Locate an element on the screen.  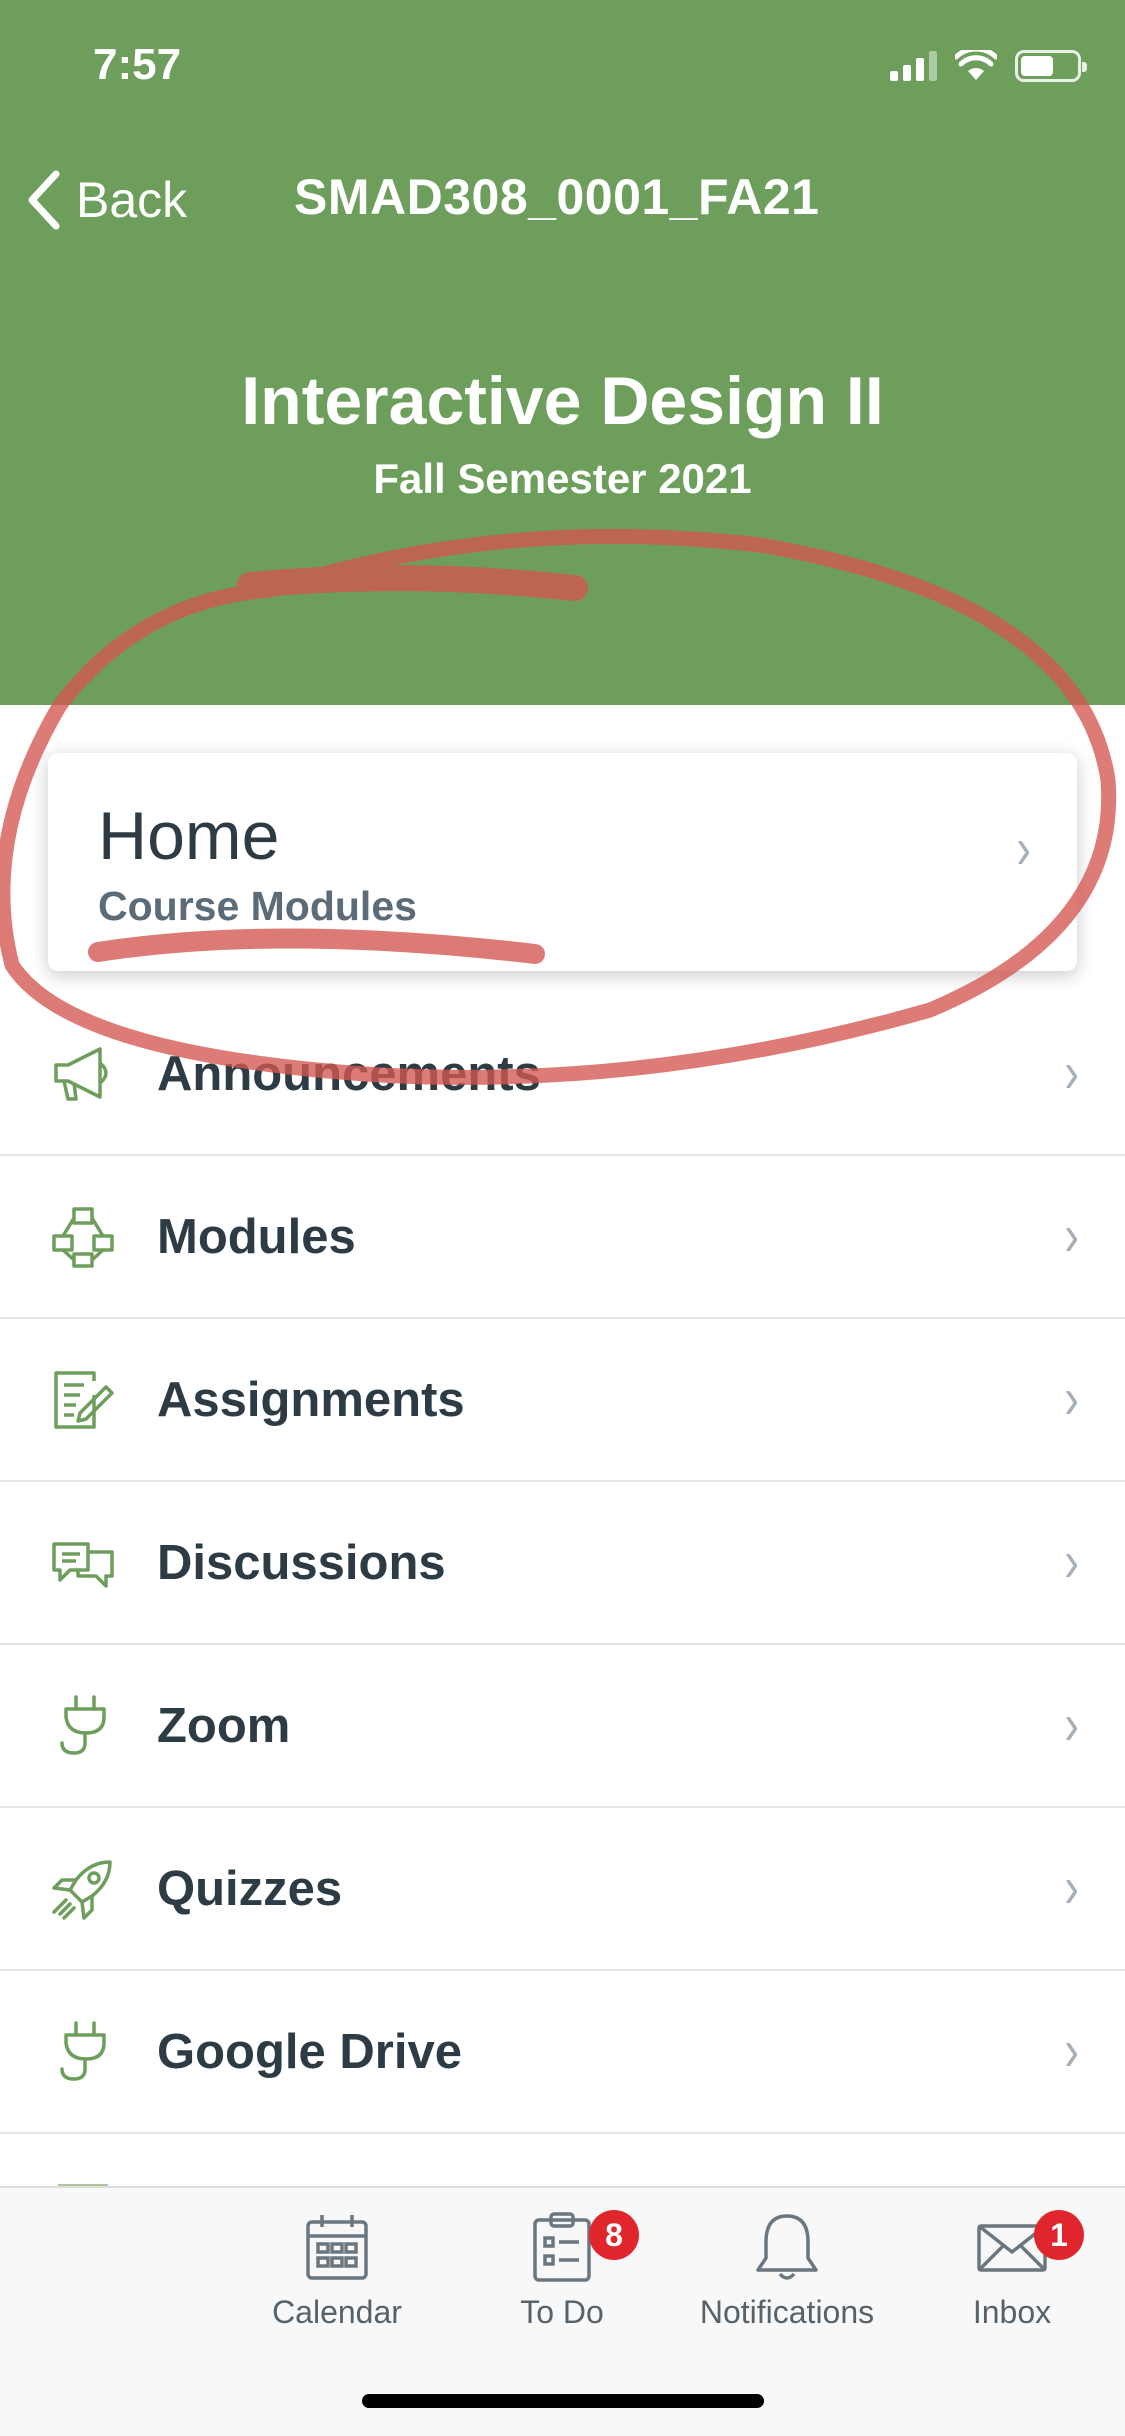
todo-badge: 8 is located at coordinates (614, 2235).